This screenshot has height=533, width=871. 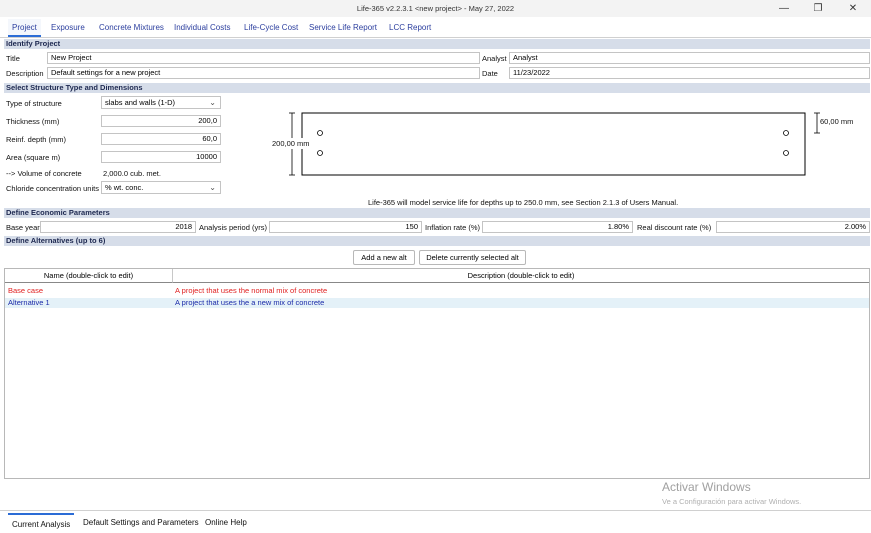 What do you see at coordinates (453, 227) in the screenshot?
I see `inflation-label: Inflation rate (%)` at bounding box center [453, 227].